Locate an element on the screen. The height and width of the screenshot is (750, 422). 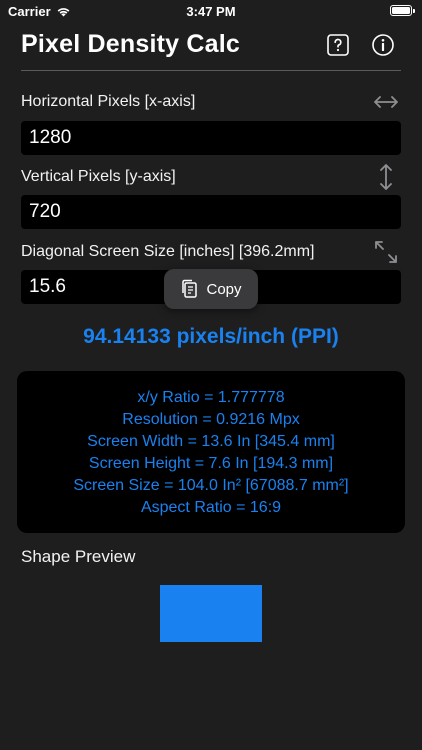
status-time: 3:47 PM is located at coordinates (211, 11).